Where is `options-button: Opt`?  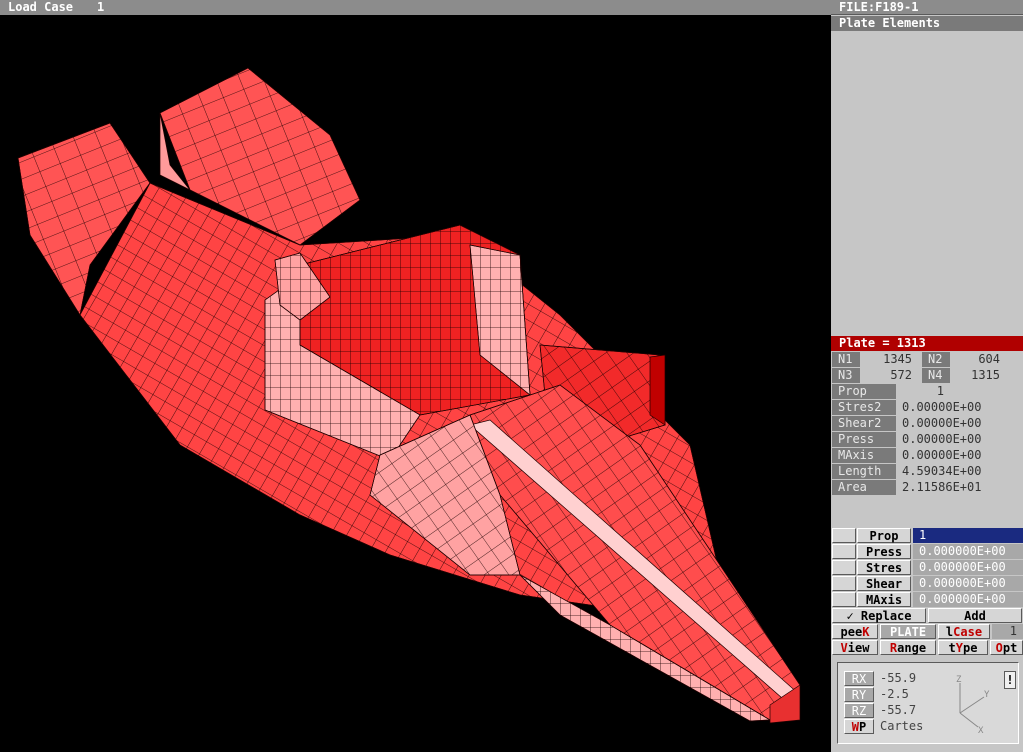
options-button: Opt is located at coordinates (1006, 647).